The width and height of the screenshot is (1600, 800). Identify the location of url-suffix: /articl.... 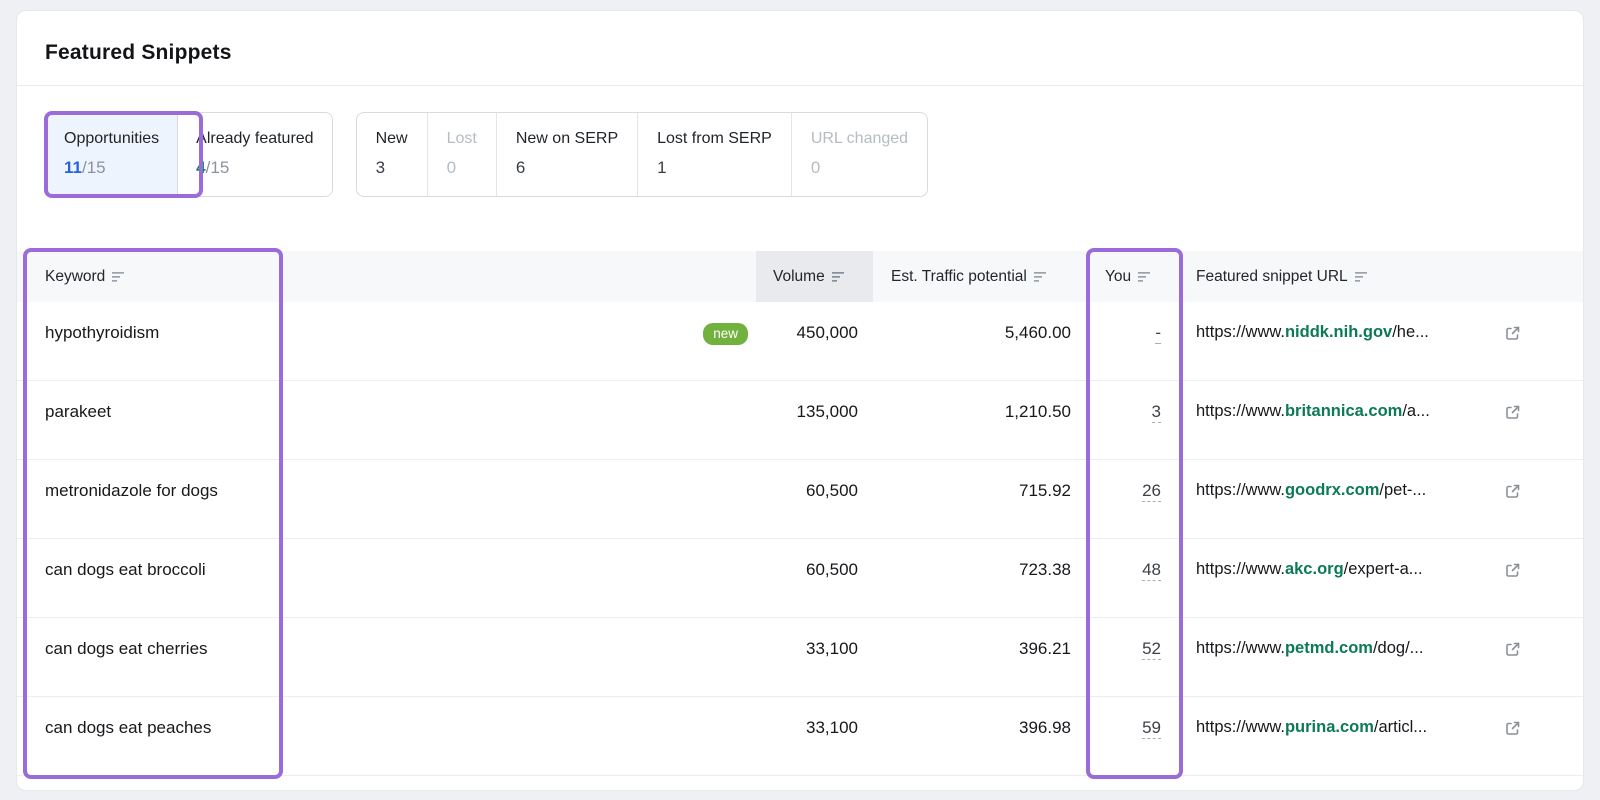
(1400, 727).